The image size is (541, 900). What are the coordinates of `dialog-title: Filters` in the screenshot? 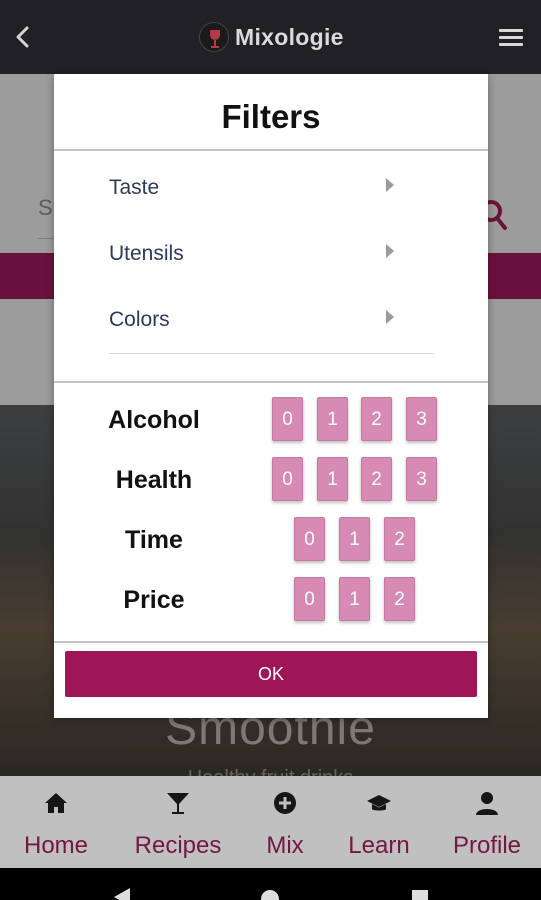 It's located at (271, 116).